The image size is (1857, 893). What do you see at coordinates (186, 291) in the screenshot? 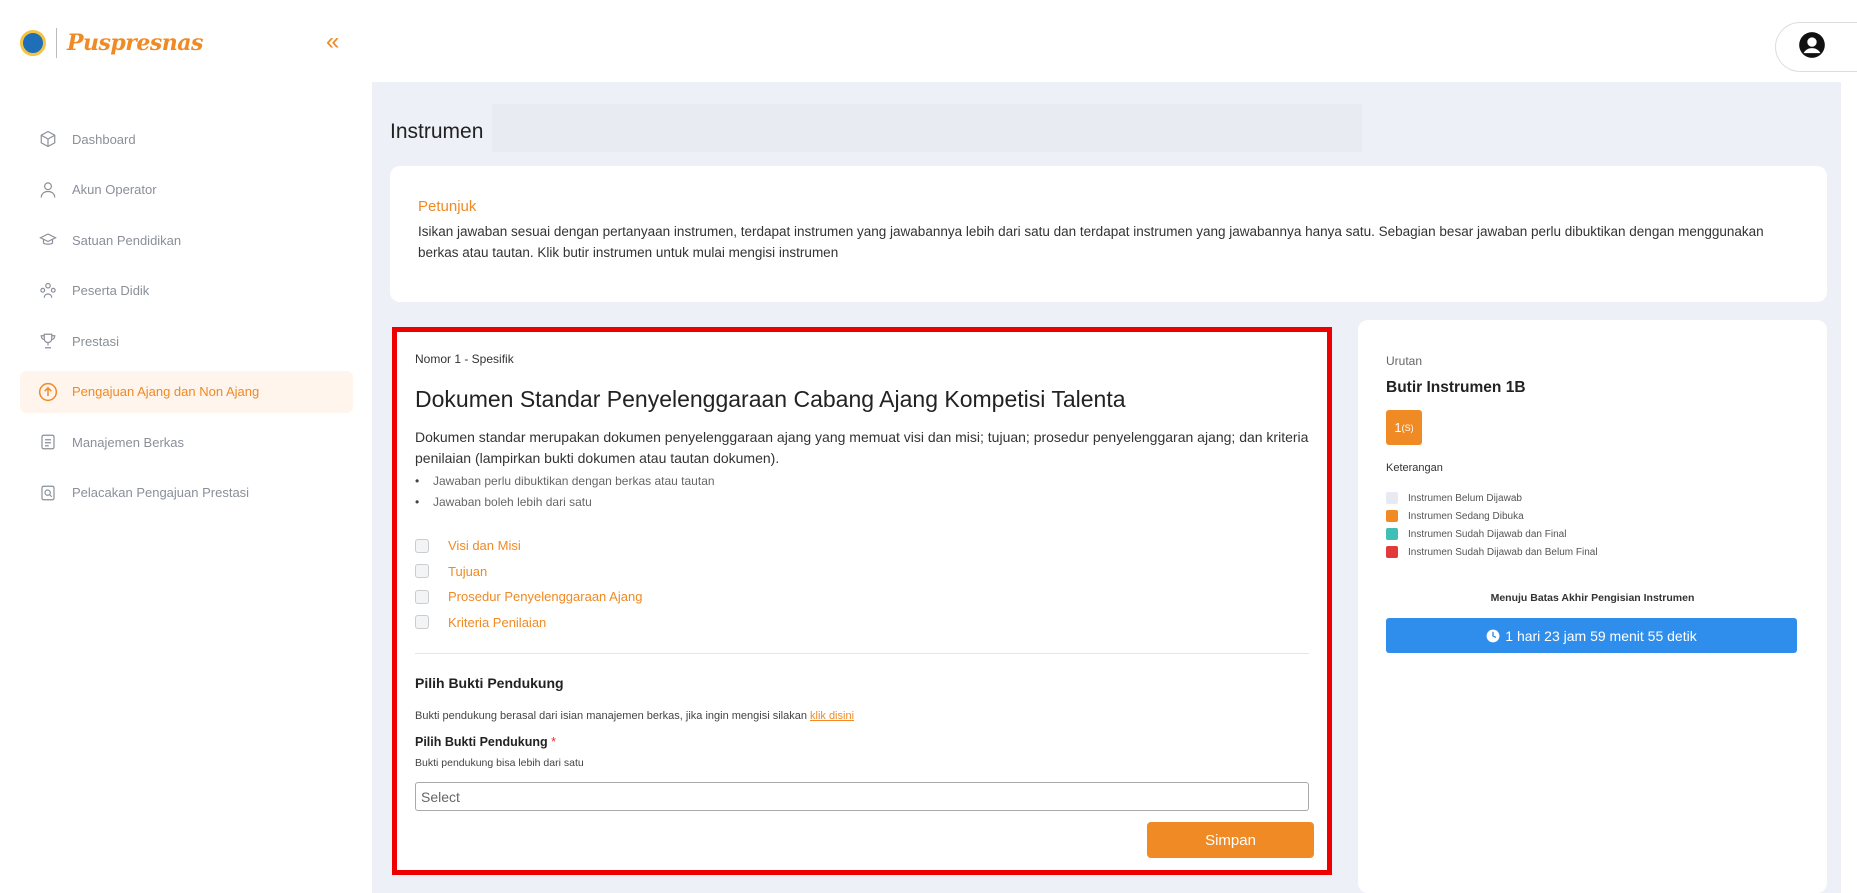
I see `sidebar-item-peserta-didik: Peserta Didik` at bounding box center [186, 291].